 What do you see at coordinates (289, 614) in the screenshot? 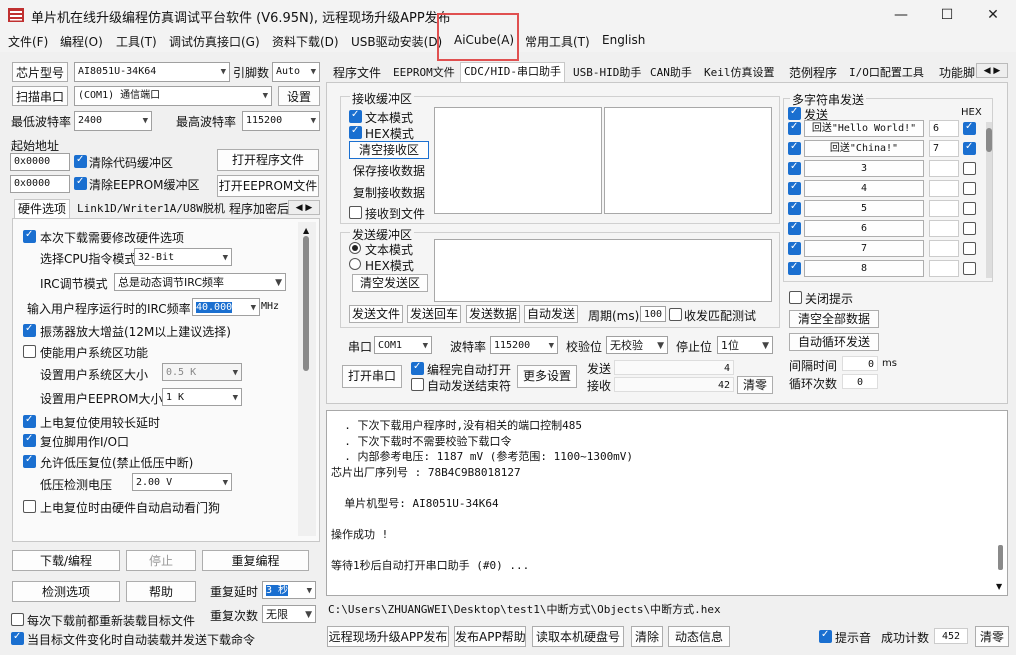
I see `repeat-count-select: 无限 ▼` at bounding box center [289, 614].